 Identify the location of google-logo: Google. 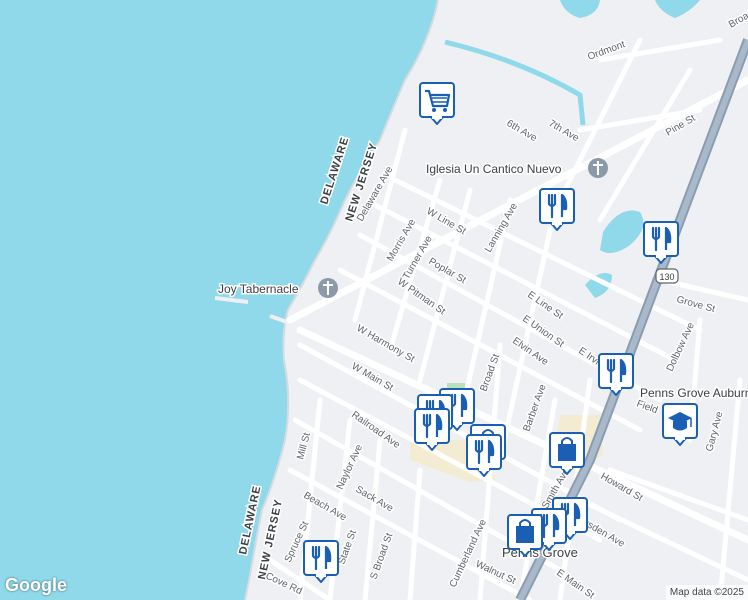
(36, 585).